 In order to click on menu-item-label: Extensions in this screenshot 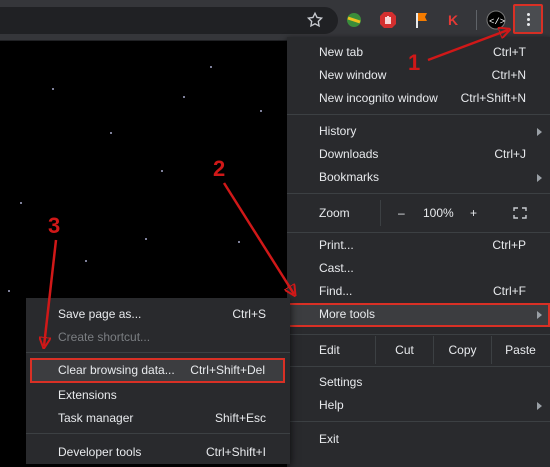, I will do `click(87, 395)`.